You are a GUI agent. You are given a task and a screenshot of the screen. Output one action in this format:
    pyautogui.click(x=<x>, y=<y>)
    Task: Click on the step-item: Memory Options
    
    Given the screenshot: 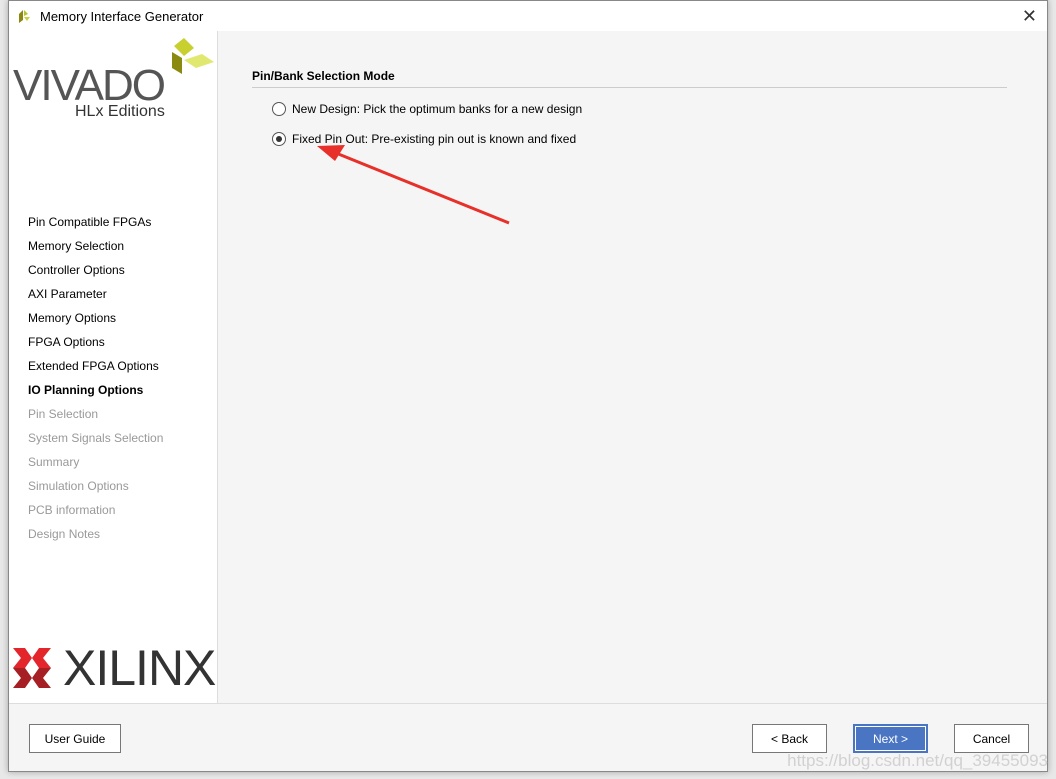 What is the action you would take?
    pyautogui.click(x=95, y=322)
    